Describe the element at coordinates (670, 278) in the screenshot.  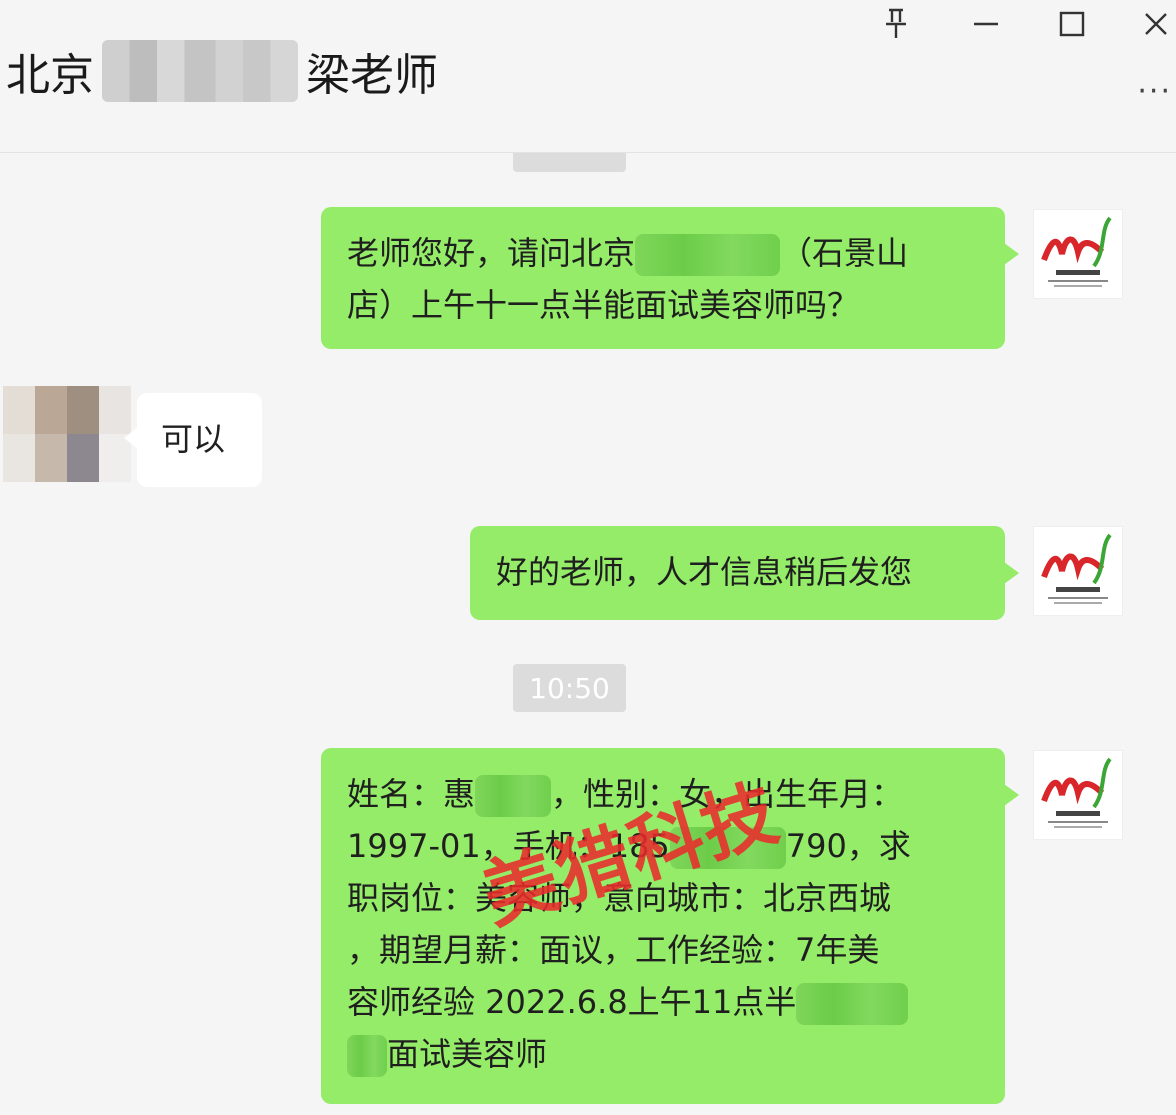
I see `message-bubble-outgoing: 老师您好，请问北京 （石景山 店）上午十一点半能面试美容师吗？` at that location.